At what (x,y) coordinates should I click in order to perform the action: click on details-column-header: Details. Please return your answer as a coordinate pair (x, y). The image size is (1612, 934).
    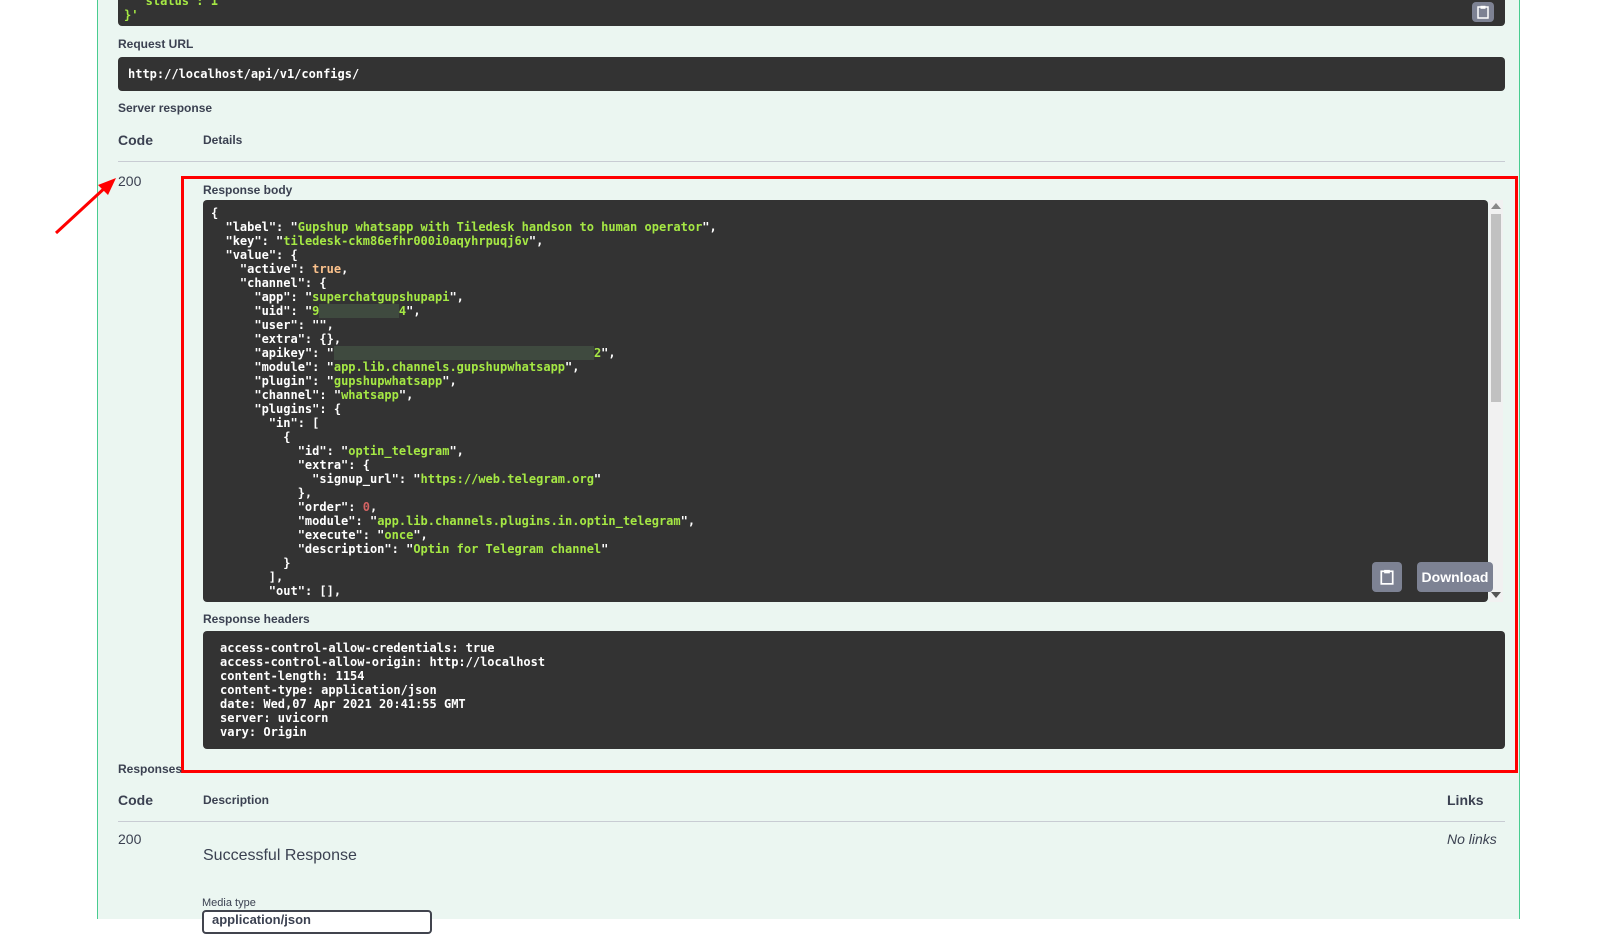
    Looking at the image, I should click on (223, 140).